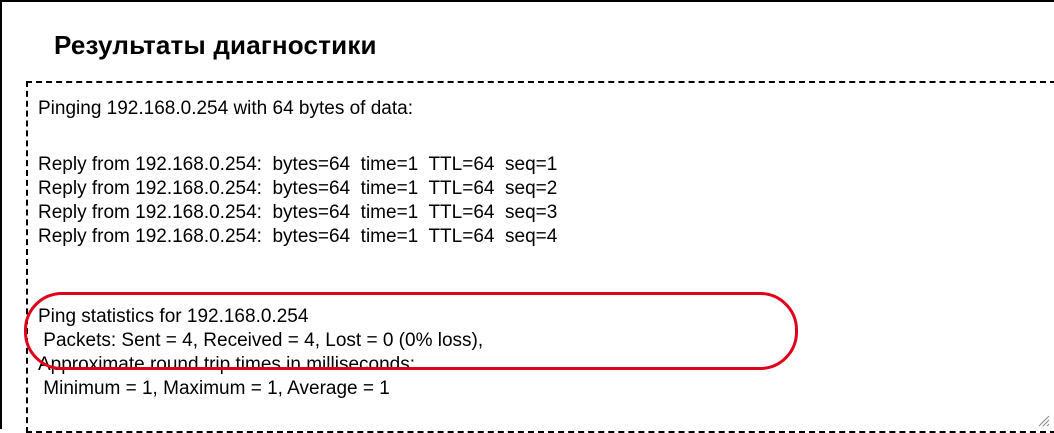 The height and width of the screenshot is (433, 1054). Describe the element at coordinates (1043, 420) in the screenshot. I see `resize-grip-icon` at that location.